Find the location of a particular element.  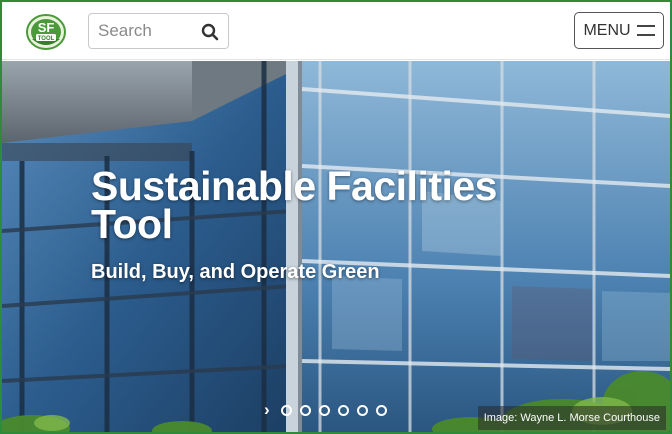

search-icon is located at coordinates (210, 32).